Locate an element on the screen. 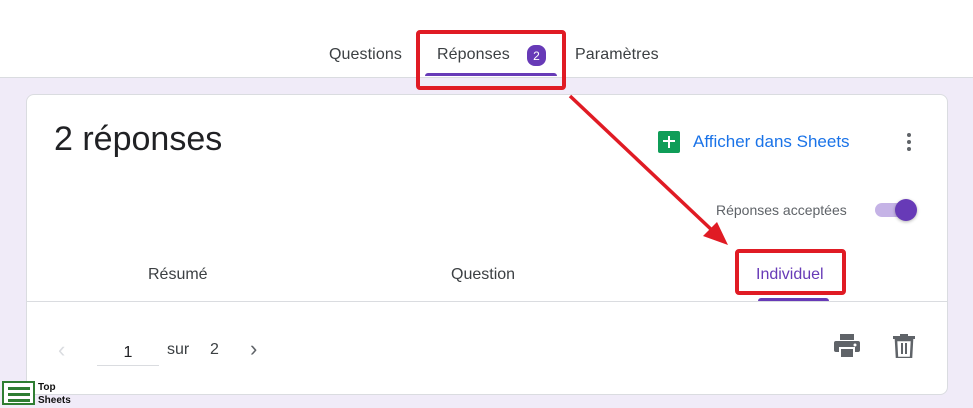 The height and width of the screenshot is (408, 973). tab-questions: Questions is located at coordinates (365, 55).